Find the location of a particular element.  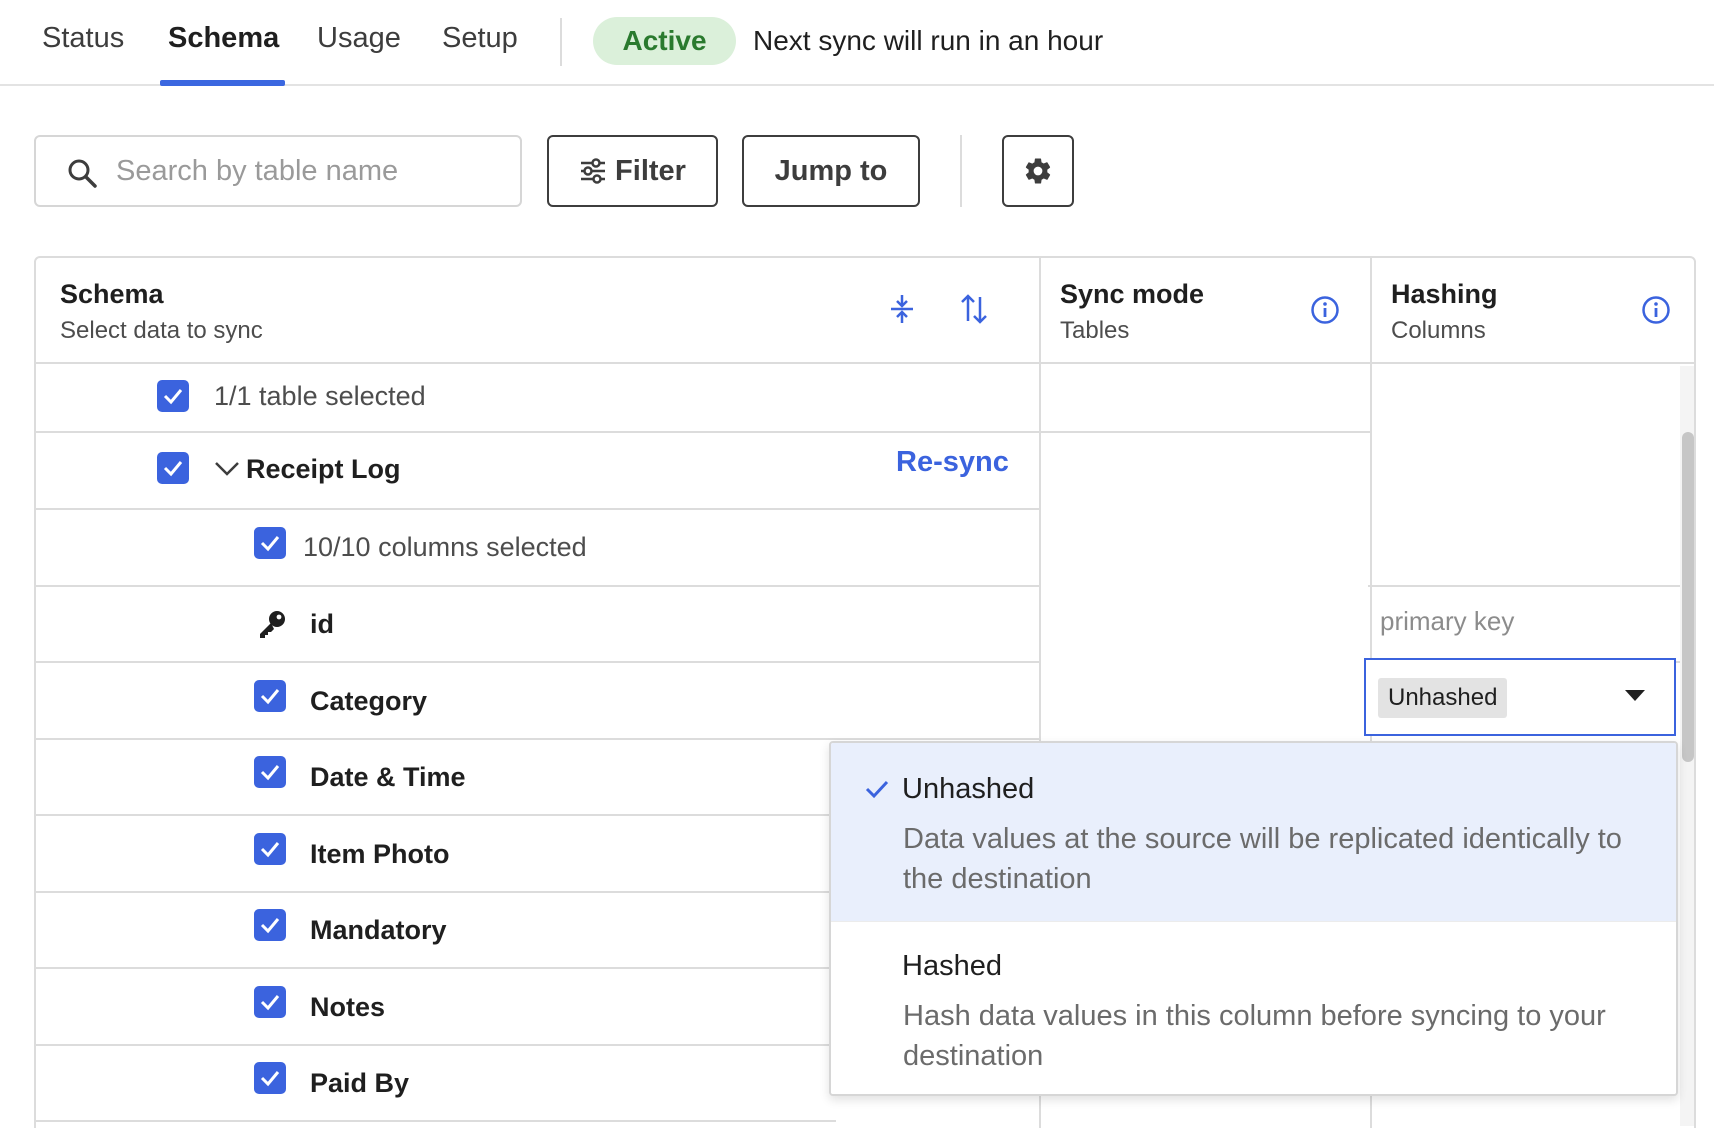

jump-to-label: Jump to is located at coordinates (831, 170).